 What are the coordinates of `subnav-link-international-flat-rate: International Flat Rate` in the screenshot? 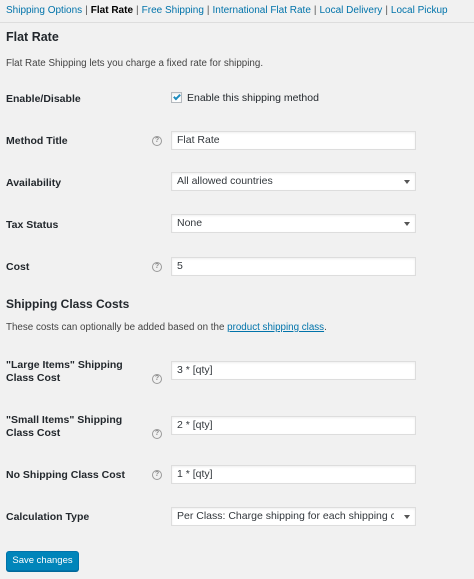 It's located at (262, 10).